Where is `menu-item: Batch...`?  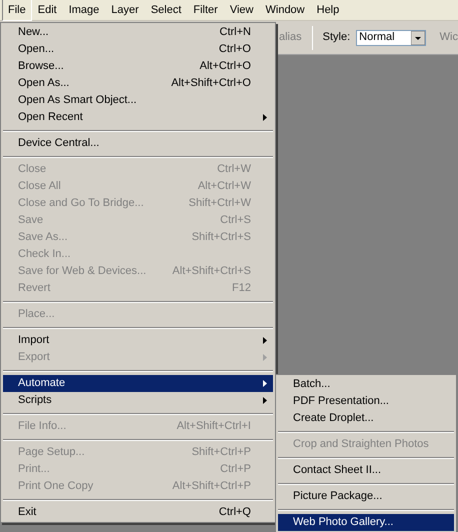
menu-item: Batch... is located at coordinates (366, 384).